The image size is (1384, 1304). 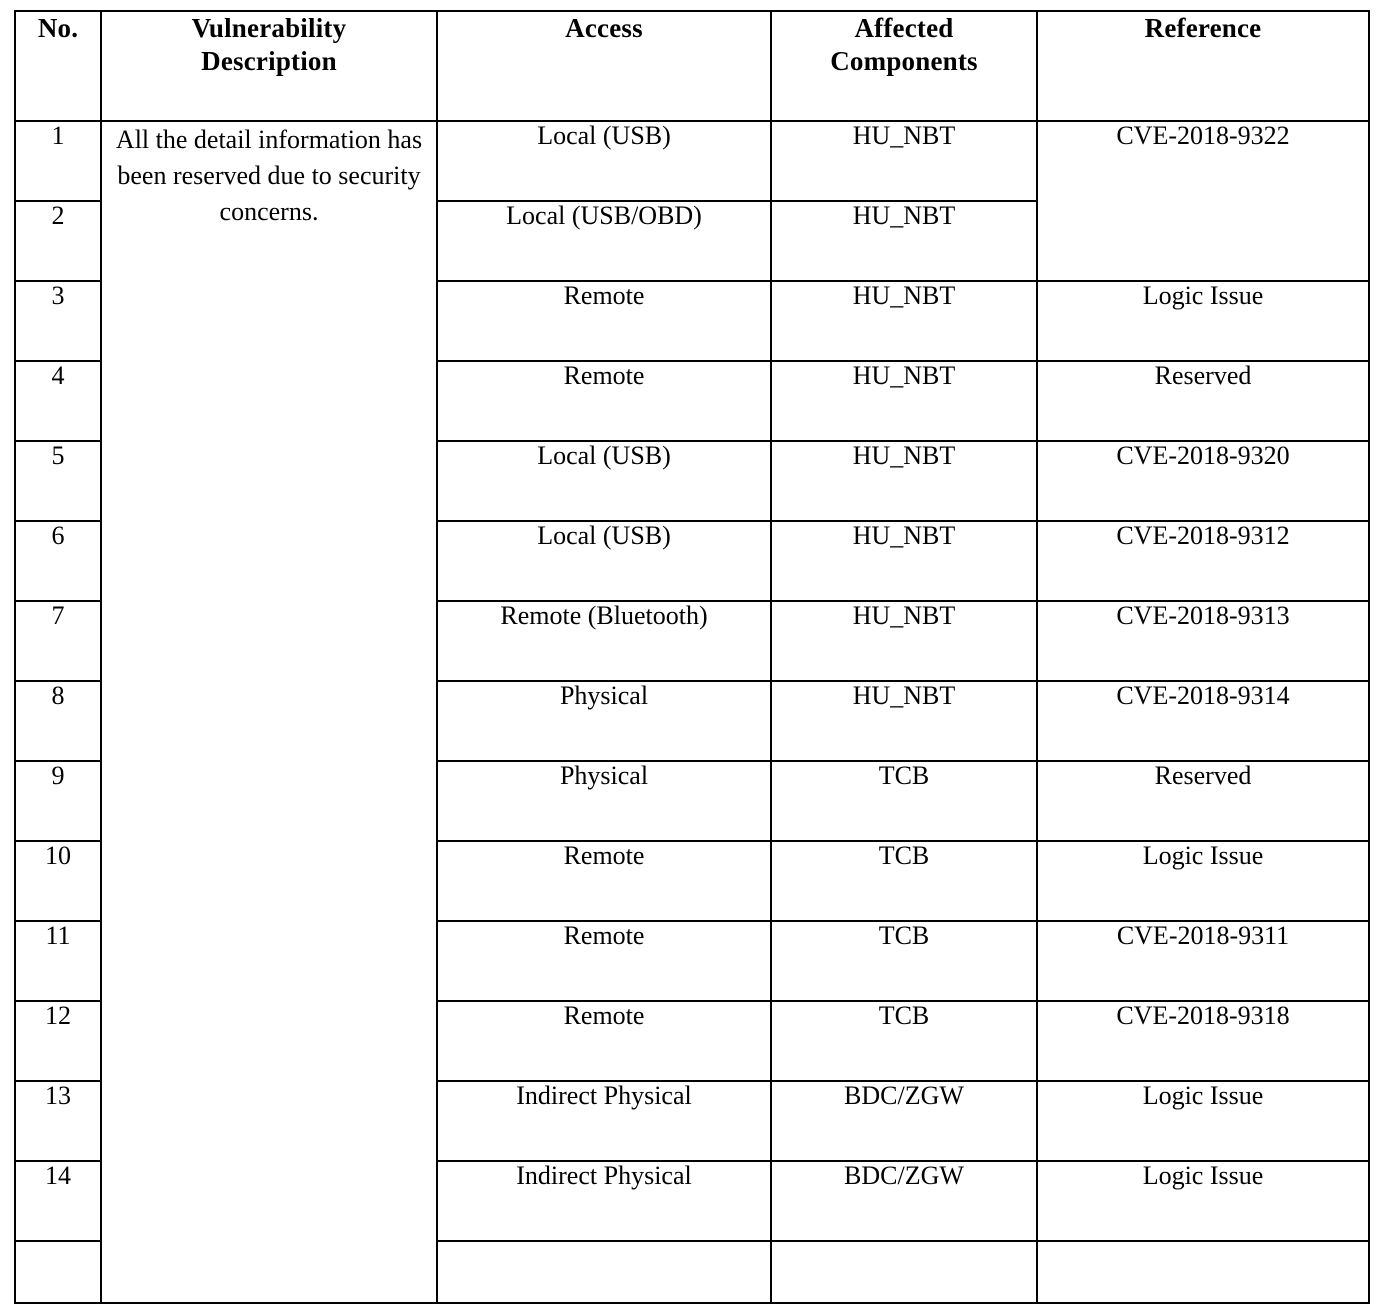 I want to click on cell-no: 11, so click(x=58, y=961).